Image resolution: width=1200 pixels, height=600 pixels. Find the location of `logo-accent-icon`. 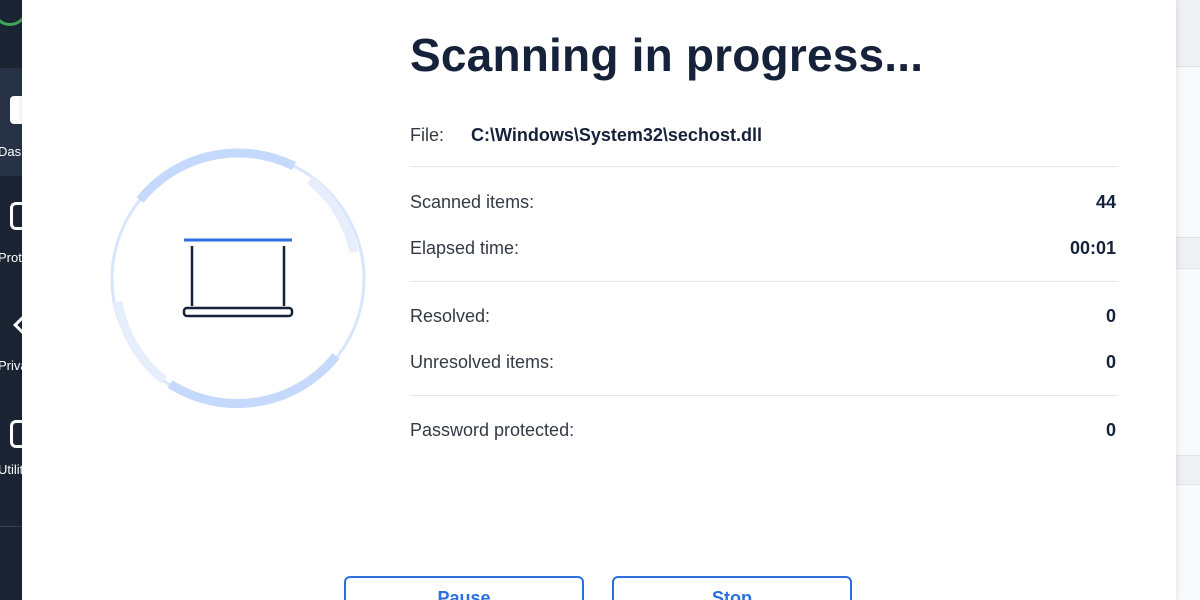

logo-accent-icon is located at coordinates (12, 13).